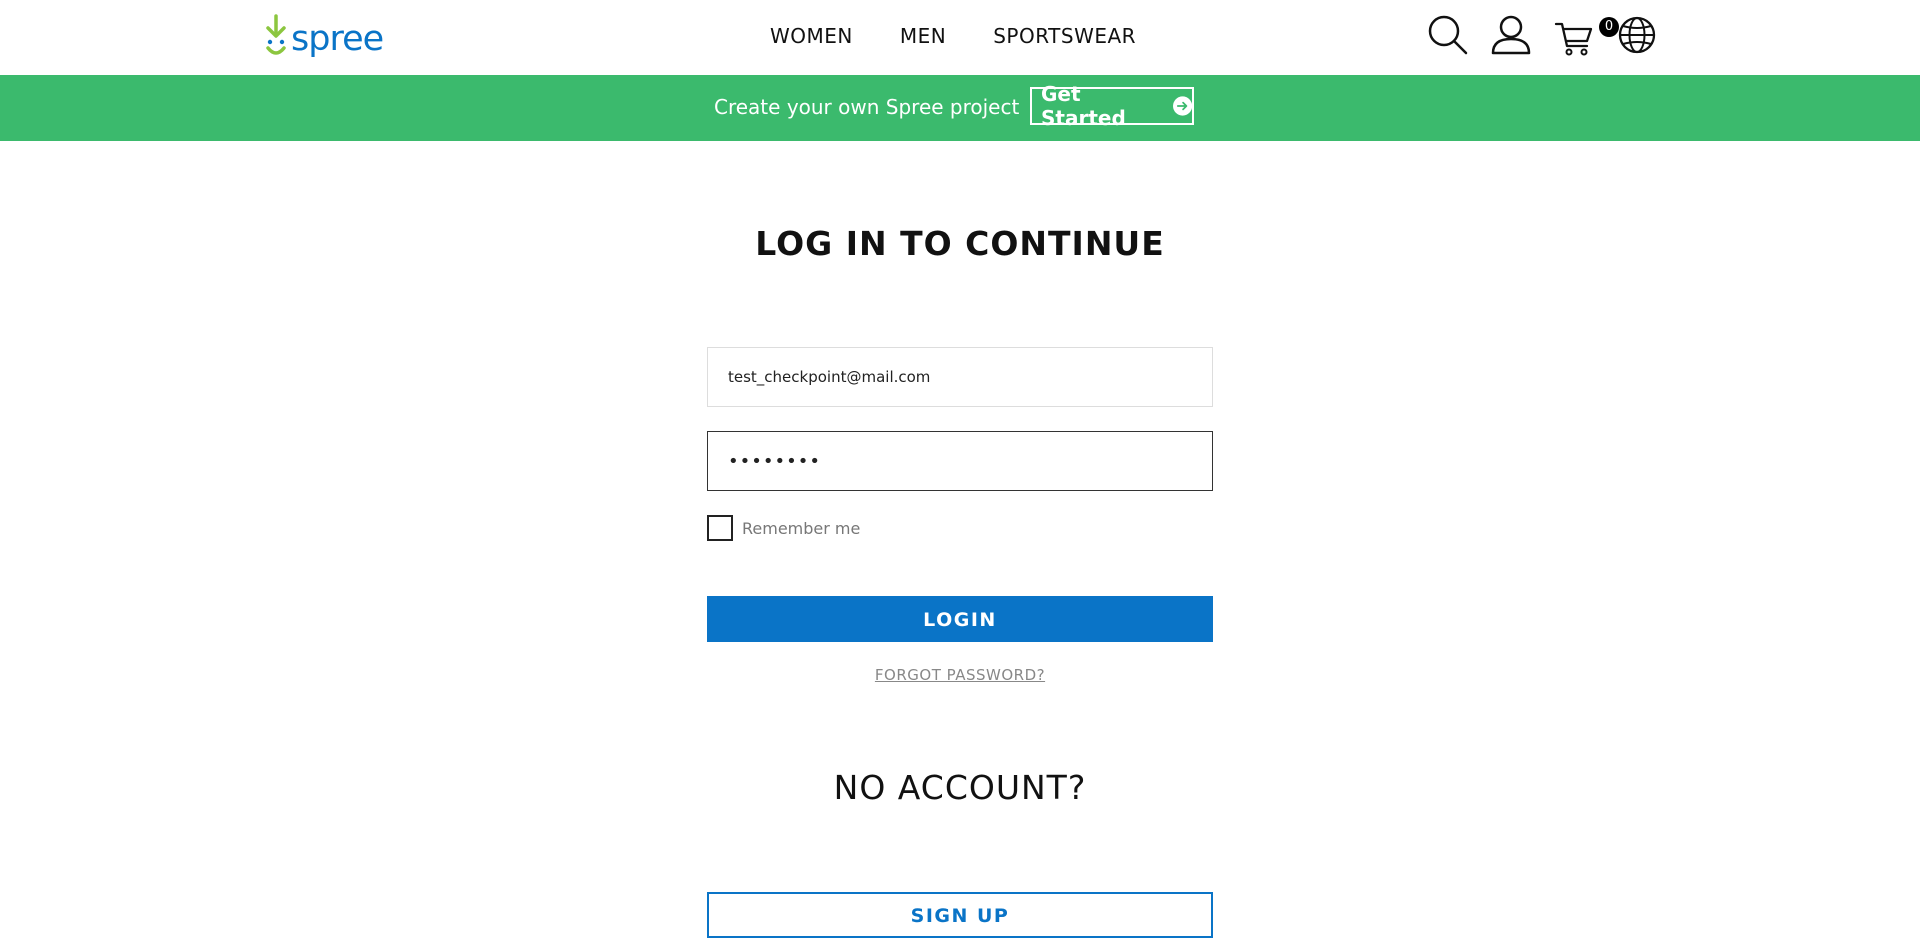 This screenshot has height=947, width=1920. I want to click on site-header: spree WOMEN MEN SPORTSWEAR 0, so click(960, 37).